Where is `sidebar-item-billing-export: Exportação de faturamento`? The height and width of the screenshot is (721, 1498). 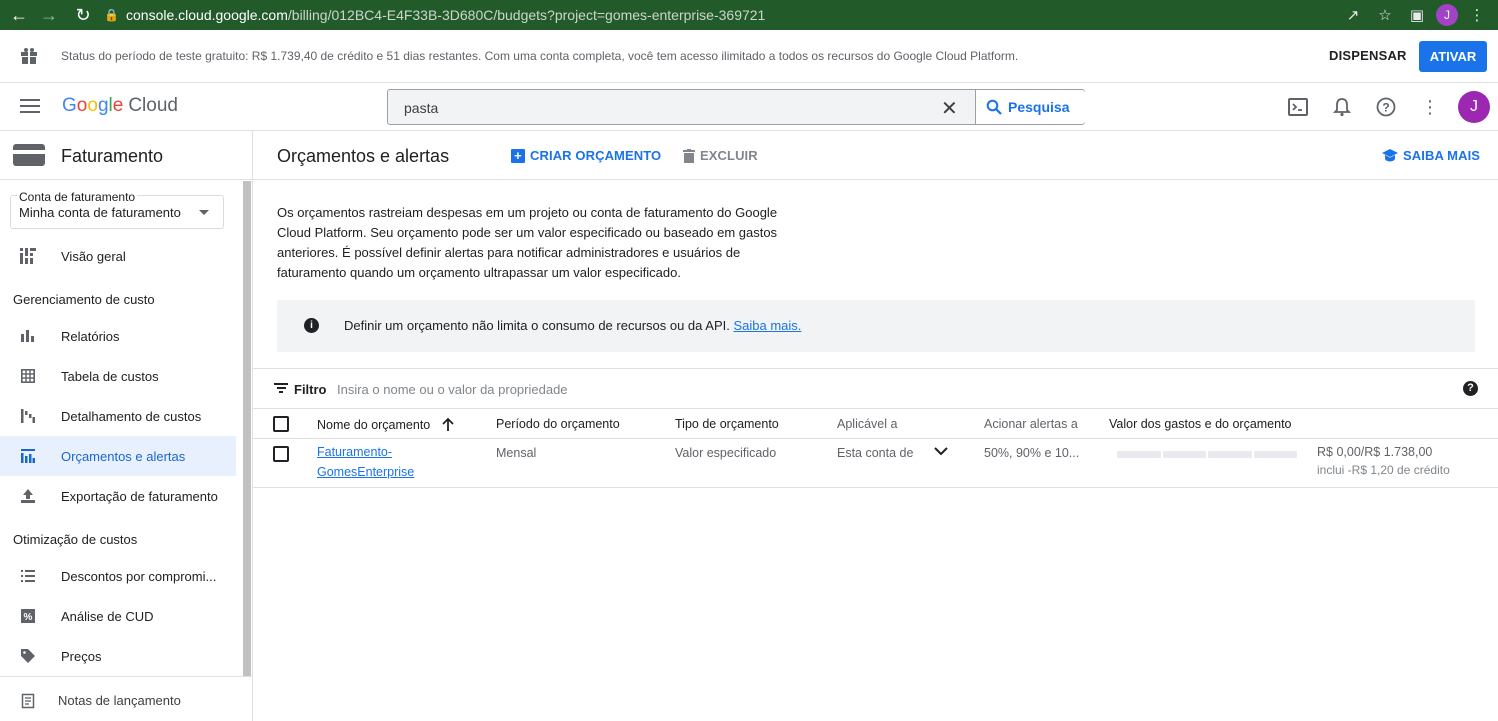 sidebar-item-billing-export: Exportação de faturamento is located at coordinates (118, 496).